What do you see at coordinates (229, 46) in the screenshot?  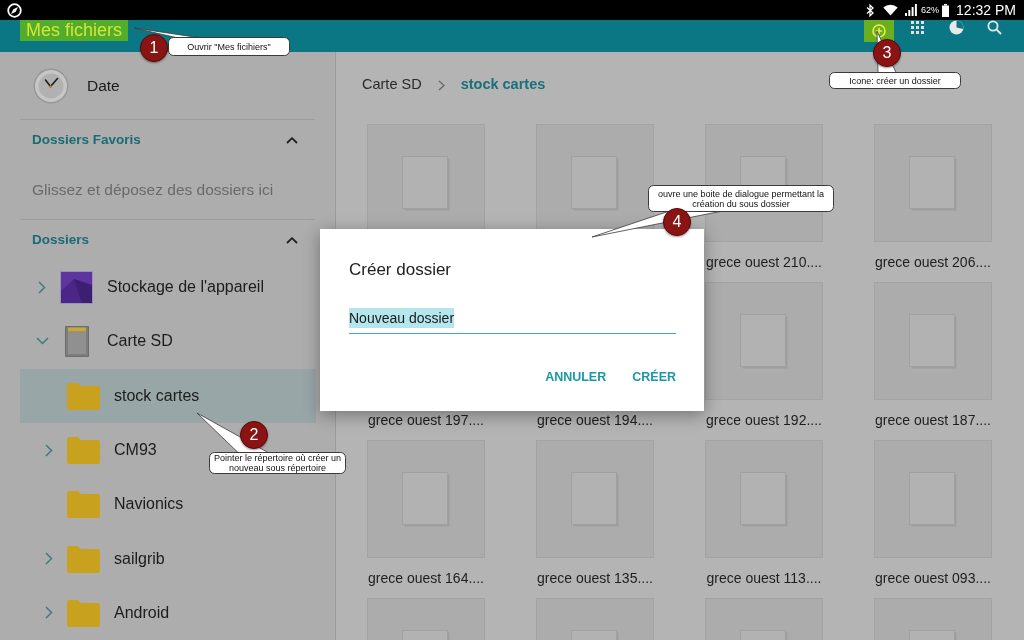 I see `callout-text: Ouvrir "Mes ficihiers"` at bounding box center [229, 46].